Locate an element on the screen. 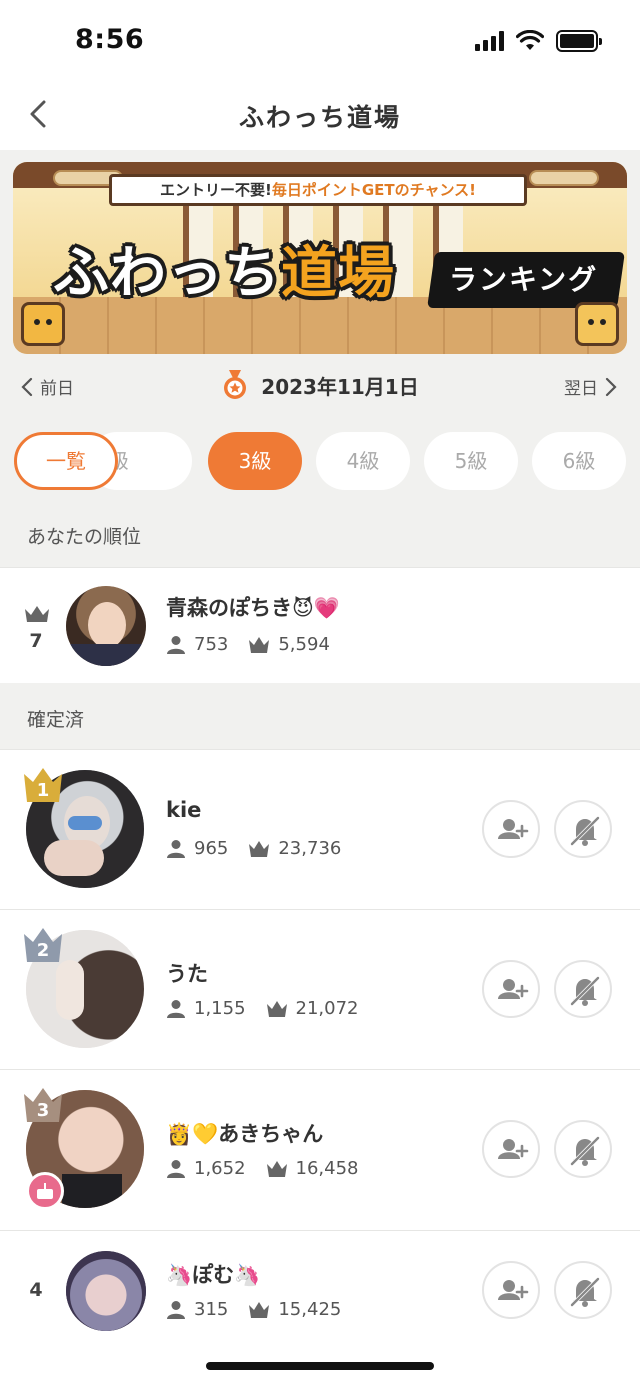 This screenshot has height=1385, width=640. banner-headline: ふわっち道場 is located at coordinates (224, 273).